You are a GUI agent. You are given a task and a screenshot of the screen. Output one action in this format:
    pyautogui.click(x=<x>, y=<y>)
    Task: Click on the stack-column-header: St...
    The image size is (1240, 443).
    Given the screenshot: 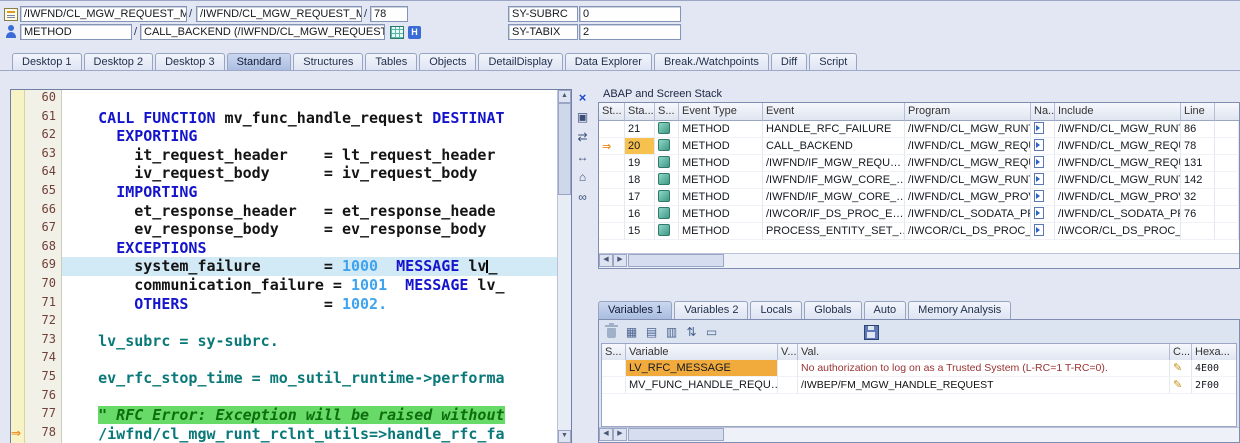 What is the action you would take?
    pyautogui.click(x=612, y=112)
    